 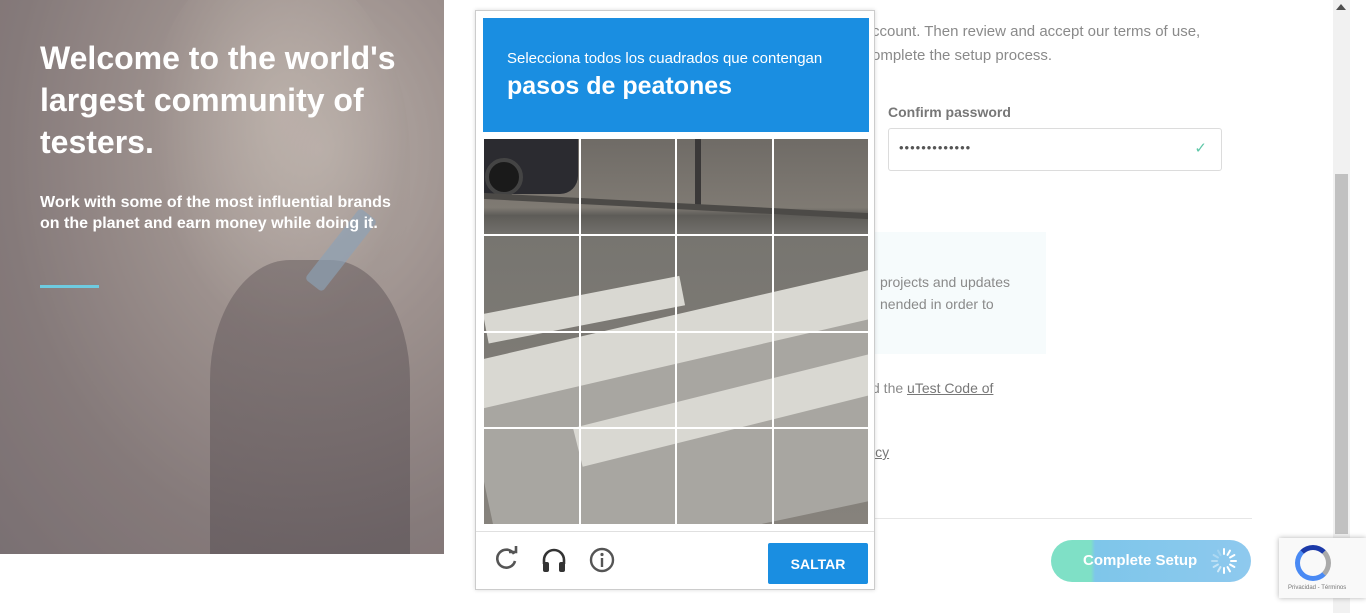 What do you see at coordinates (675, 560) in the screenshot?
I see `captcha-footer: SALTAR` at bounding box center [675, 560].